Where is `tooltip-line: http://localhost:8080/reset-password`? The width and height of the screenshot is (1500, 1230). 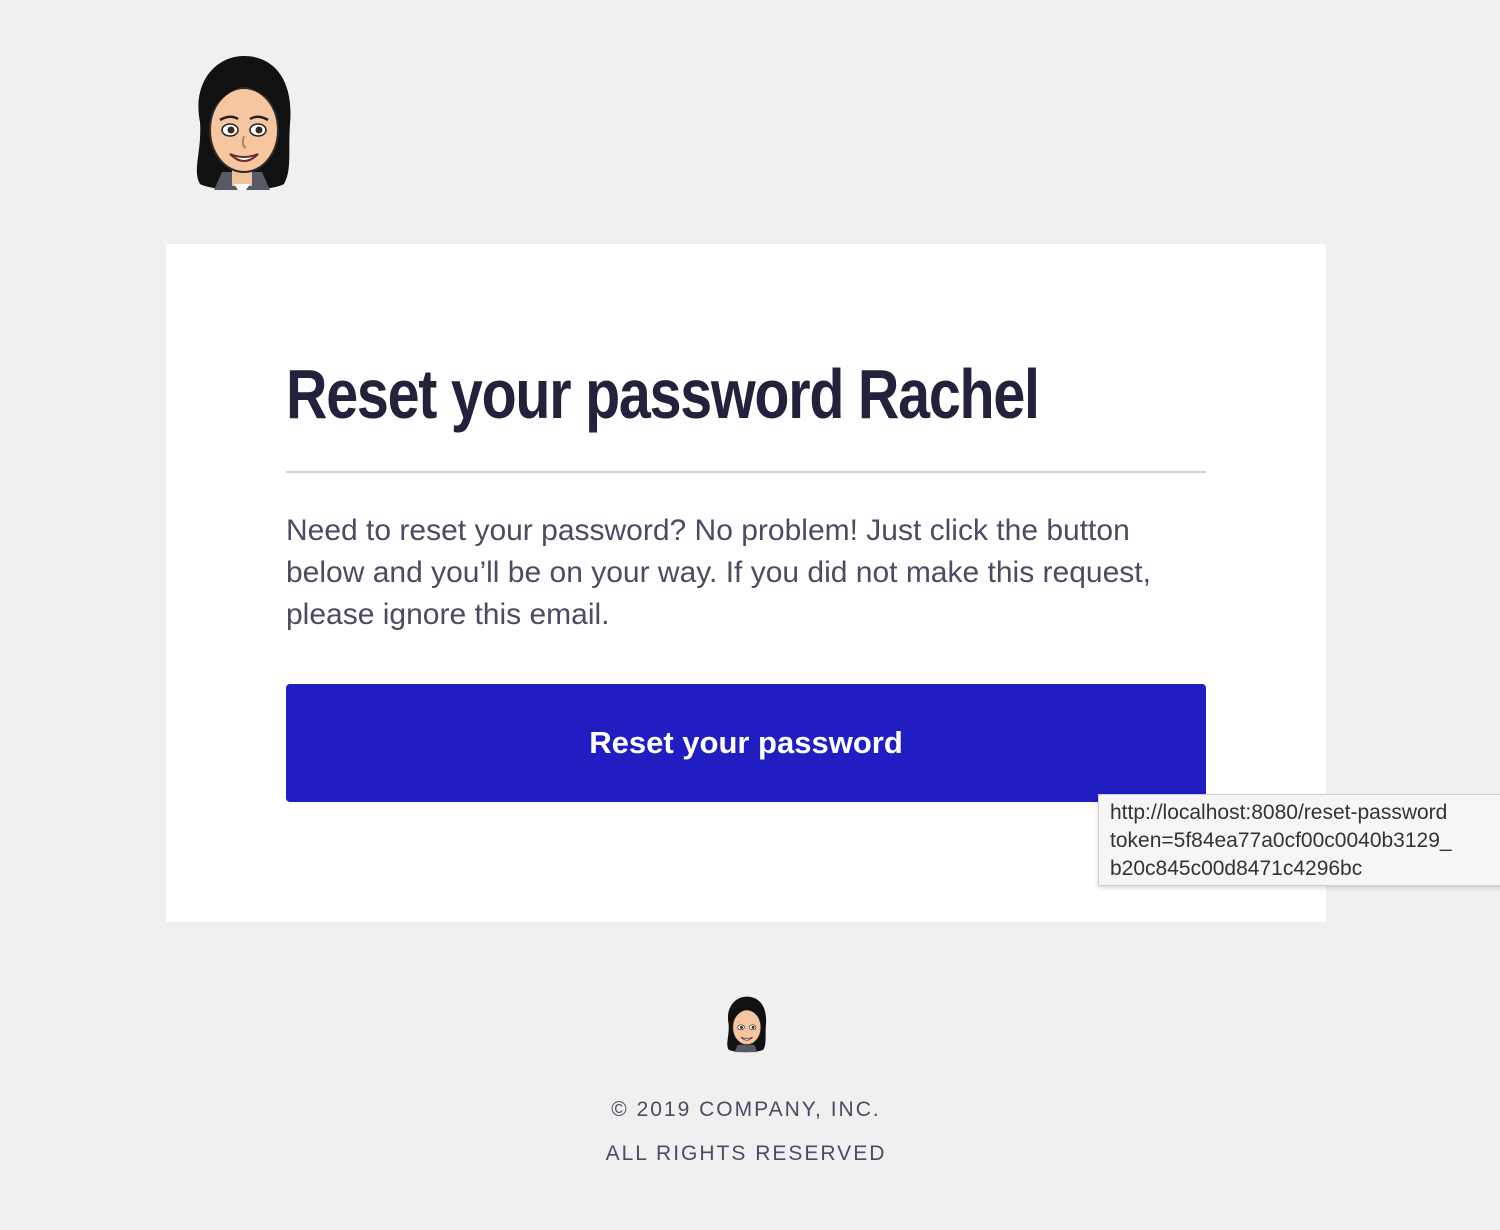 tooltip-line: http://localhost:8080/reset-password is located at coordinates (1279, 812).